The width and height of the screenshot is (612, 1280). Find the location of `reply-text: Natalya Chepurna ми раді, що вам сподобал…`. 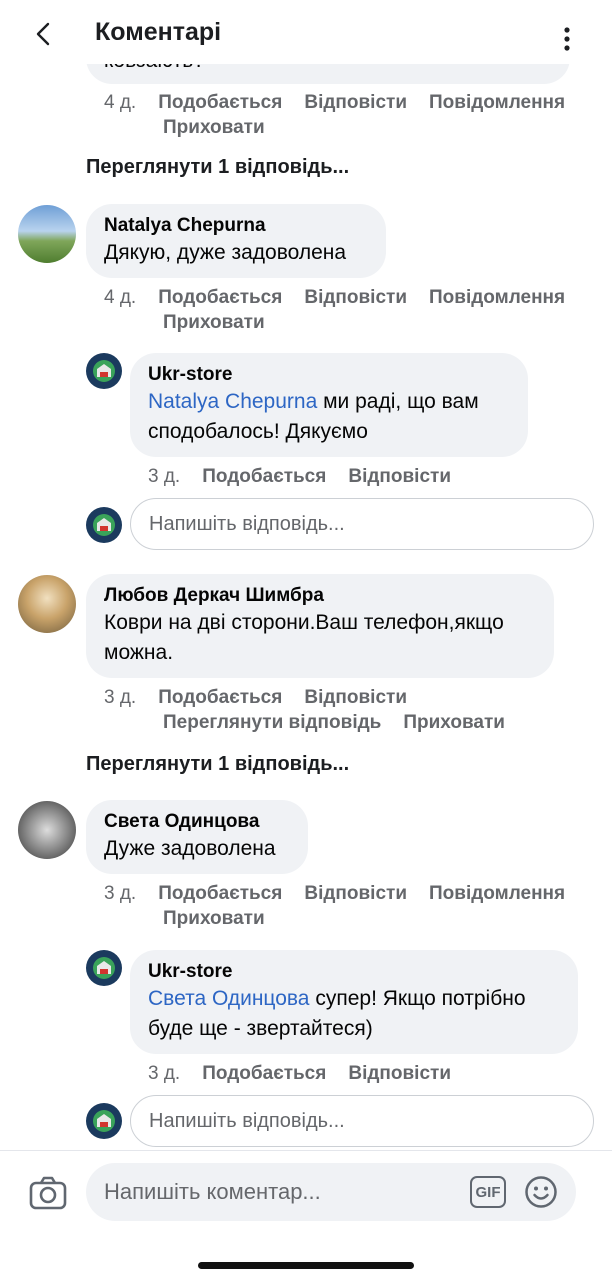

reply-text: Natalya Chepurna ми раді, що вам сподобал… is located at coordinates (313, 416).